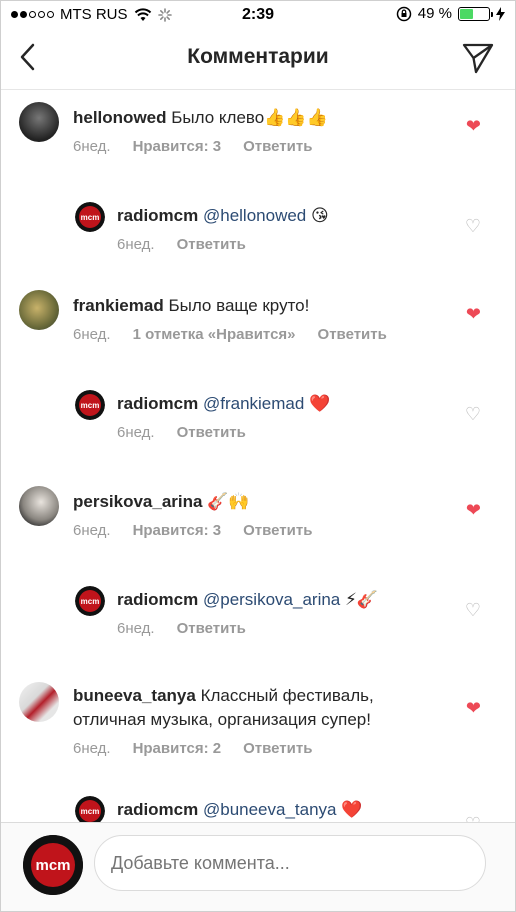 This screenshot has width=516, height=912. What do you see at coordinates (362, 600) in the screenshot?
I see `comment-emoji: ⚡🎸` at bounding box center [362, 600].